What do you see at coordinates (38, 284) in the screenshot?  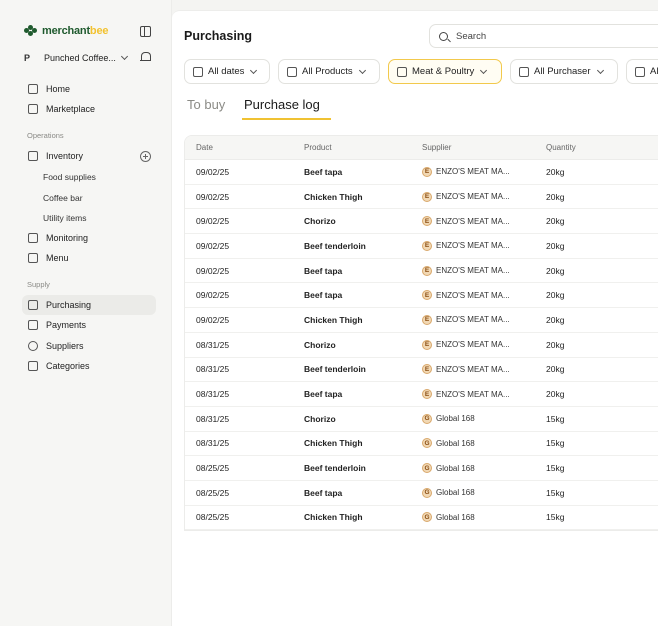 I see `section-label-supply: Supply` at bounding box center [38, 284].